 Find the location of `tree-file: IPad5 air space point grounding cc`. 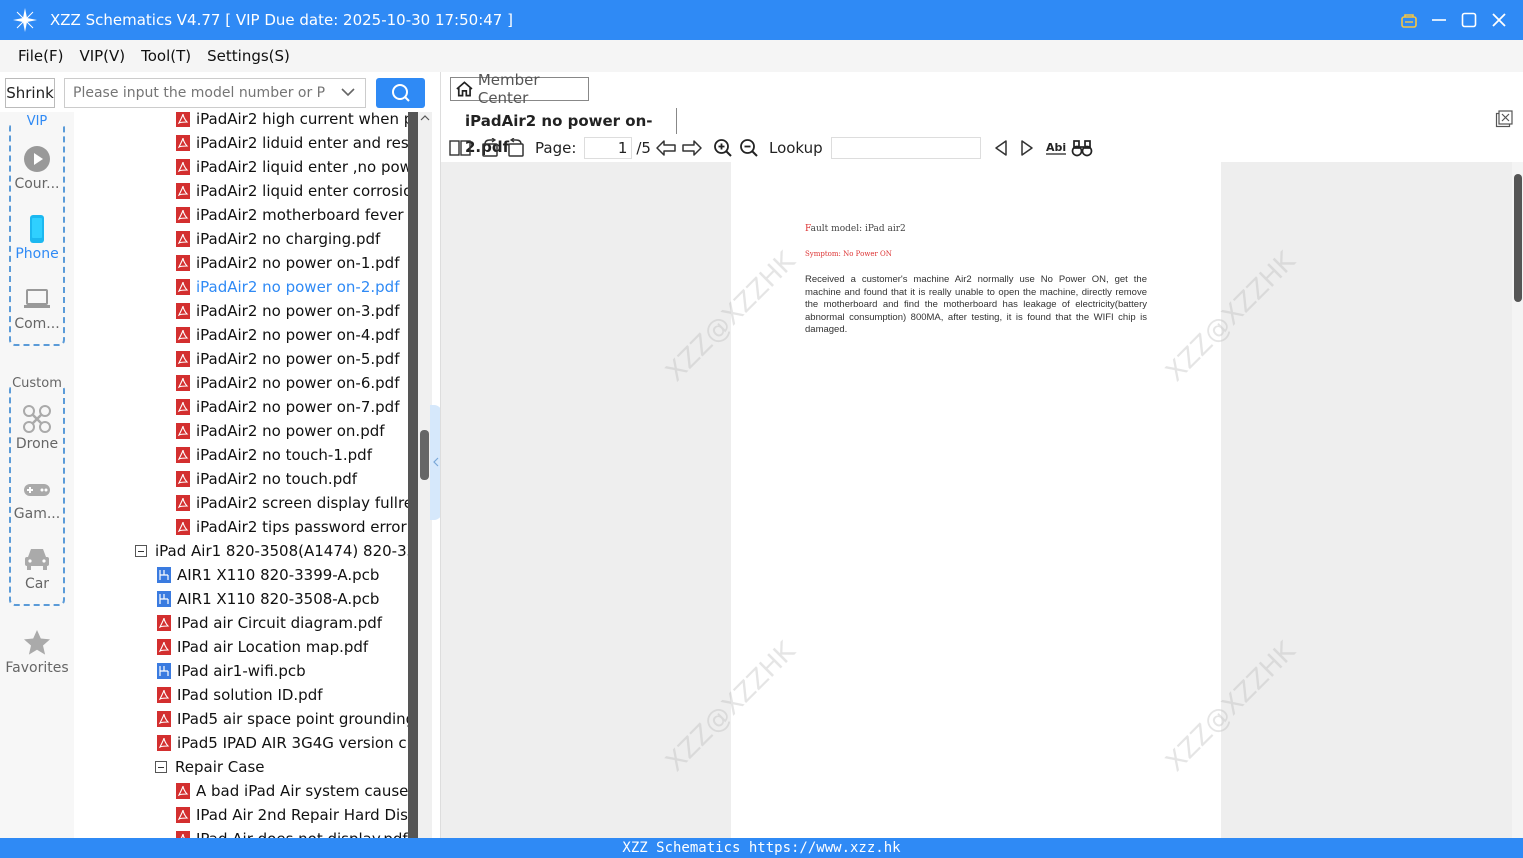

tree-file: IPad5 air space point grounding cc is located at coordinates (282, 719).